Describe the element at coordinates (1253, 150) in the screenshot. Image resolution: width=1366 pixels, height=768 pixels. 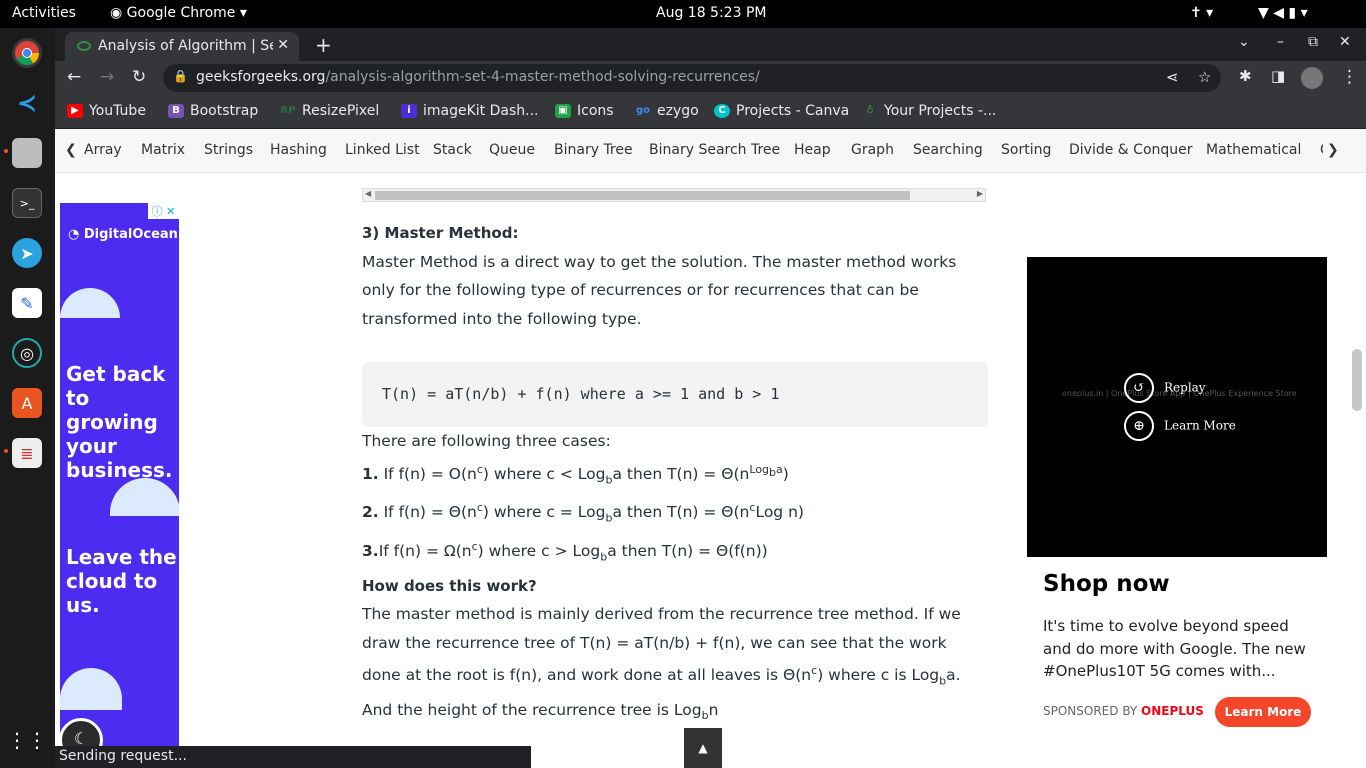
I see `nav-mathematical: Mathematical` at that location.